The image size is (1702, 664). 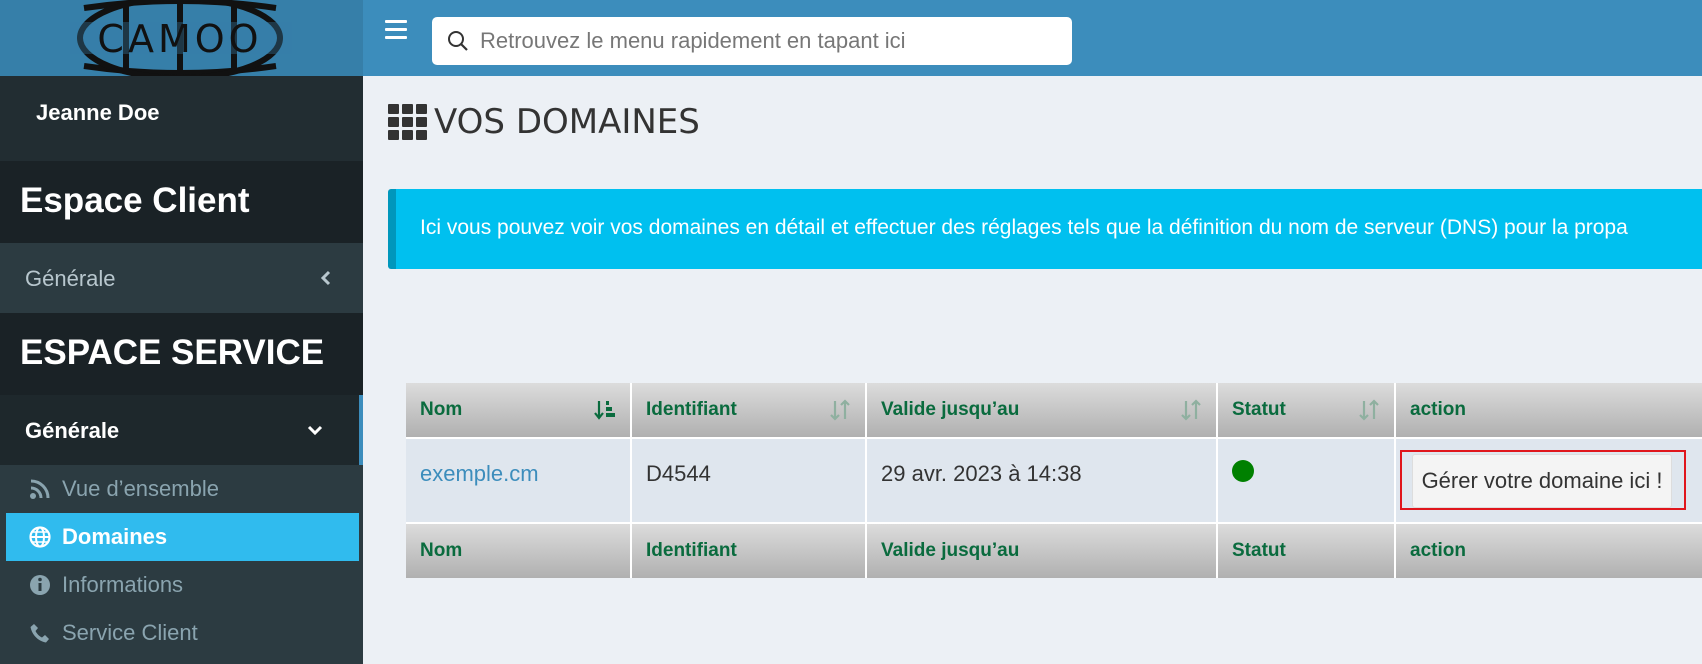 What do you see at coordinates (458, 41) in the screenshot?
I see `search-icon` at bounding box center [458, 41].